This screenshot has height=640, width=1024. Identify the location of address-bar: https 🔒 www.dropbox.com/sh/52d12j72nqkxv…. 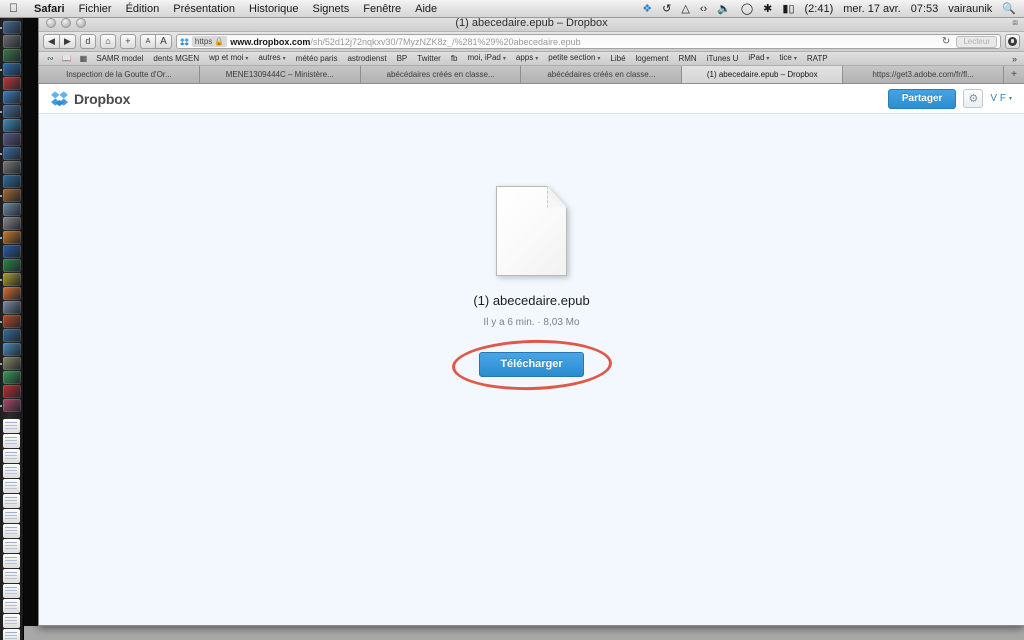
(588, 41).